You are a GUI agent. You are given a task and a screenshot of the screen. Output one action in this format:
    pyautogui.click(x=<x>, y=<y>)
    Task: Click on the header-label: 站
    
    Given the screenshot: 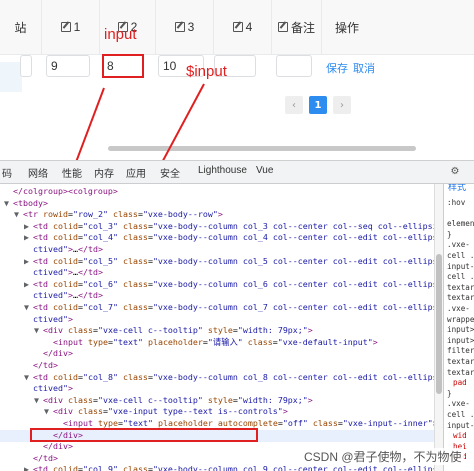 What is the action you would take?
    pyautogui.click(x=20, y=27)
    